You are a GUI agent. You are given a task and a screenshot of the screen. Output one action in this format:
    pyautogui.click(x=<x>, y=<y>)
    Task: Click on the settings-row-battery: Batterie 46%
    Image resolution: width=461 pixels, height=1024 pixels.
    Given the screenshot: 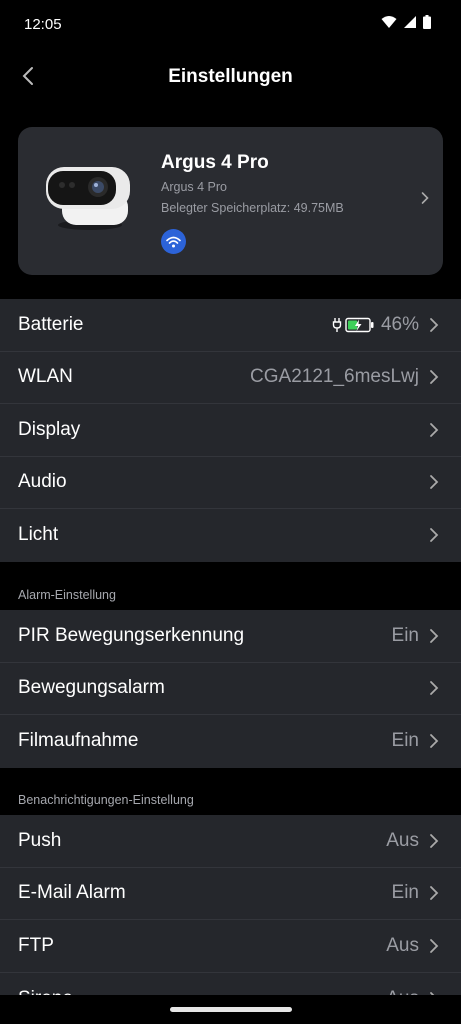 What is the action you would take?
    pyautogui.click(x=230, y=325)
    